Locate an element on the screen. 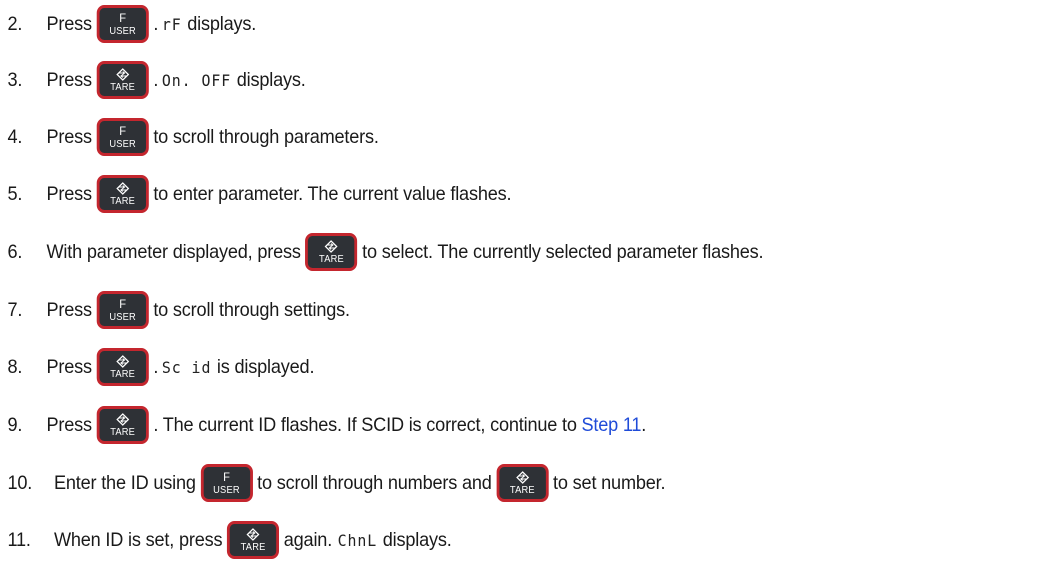 The width and height of the screenshot is (1037, 586). display-readout: ChnL is located at coordinates (357, 540).